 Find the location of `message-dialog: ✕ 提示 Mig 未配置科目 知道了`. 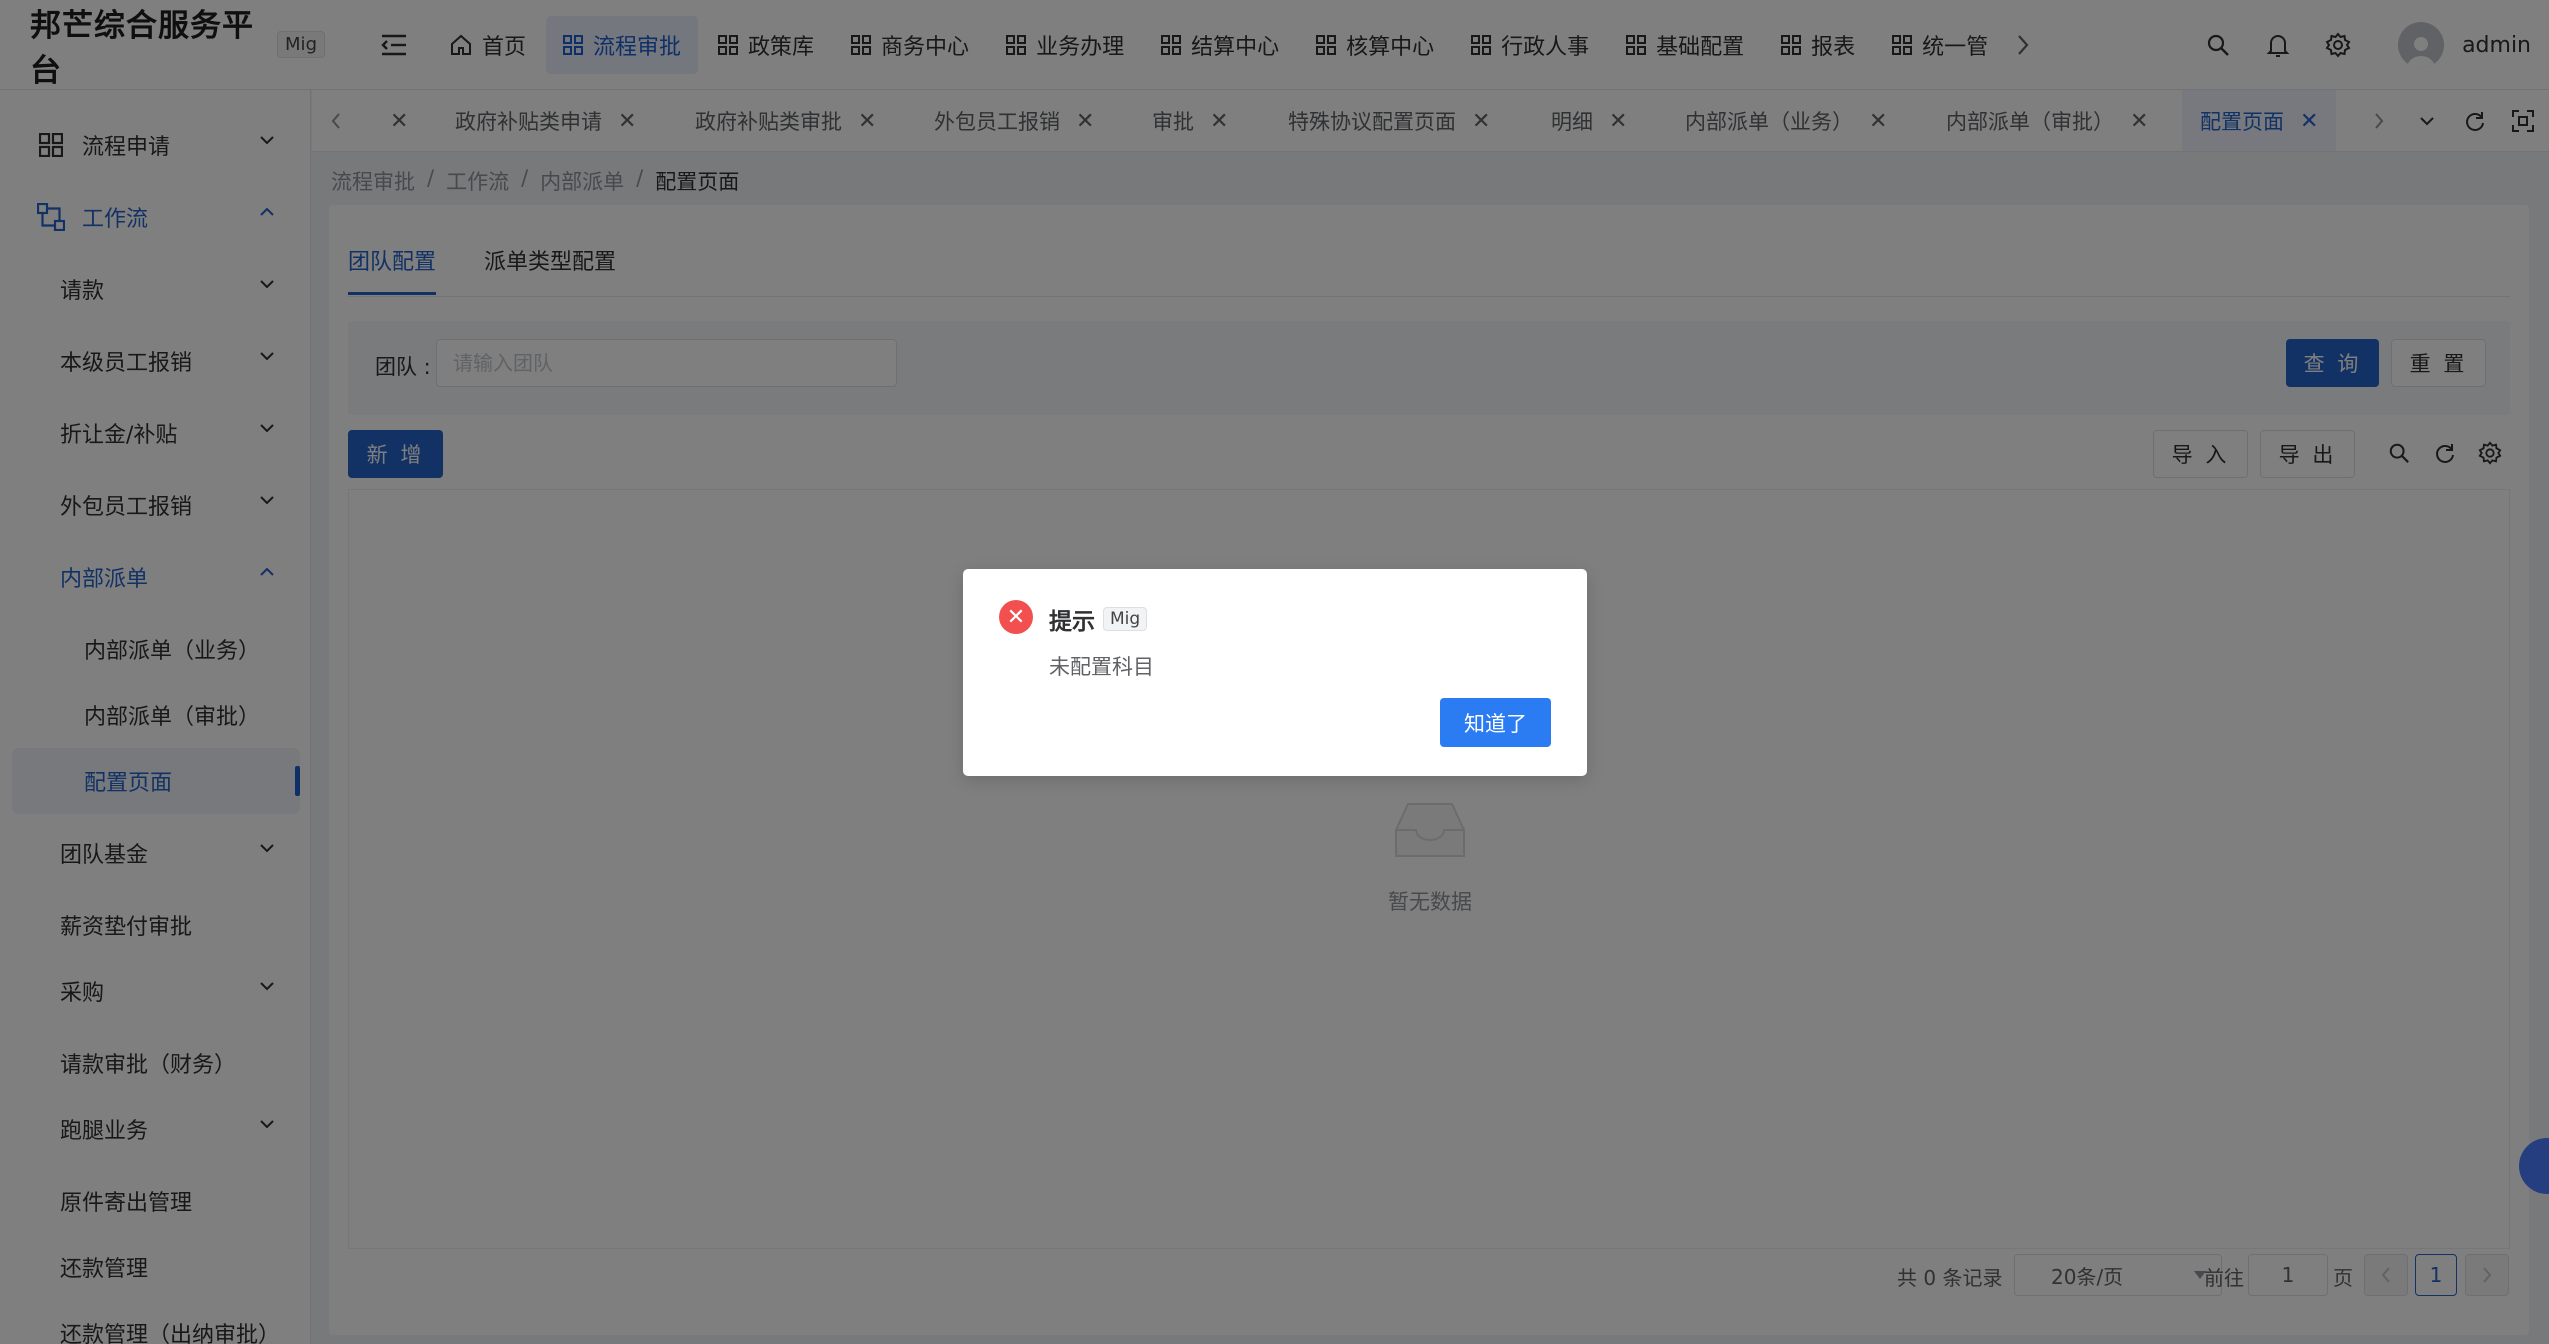

message-dialog: ✕ 提示 Mig 未配置科目 知道了 is located at coordinates (1275, 672).